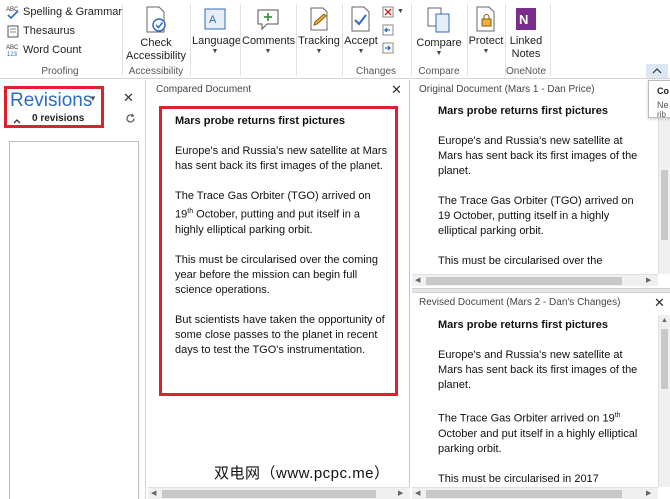 The height and width of the screenshot is (499, 670). What do you see at coordinates (156, 71) in the screenshot?
I see `accessibility-group-label: Accessibility` at bounding box center [156, 71].